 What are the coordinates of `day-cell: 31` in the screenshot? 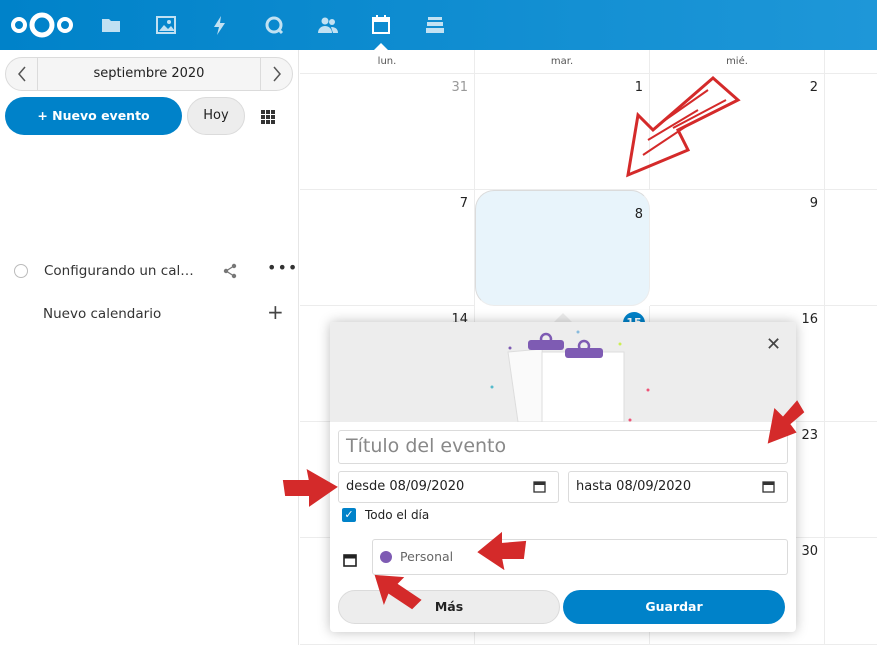 It's located at (387, 132).